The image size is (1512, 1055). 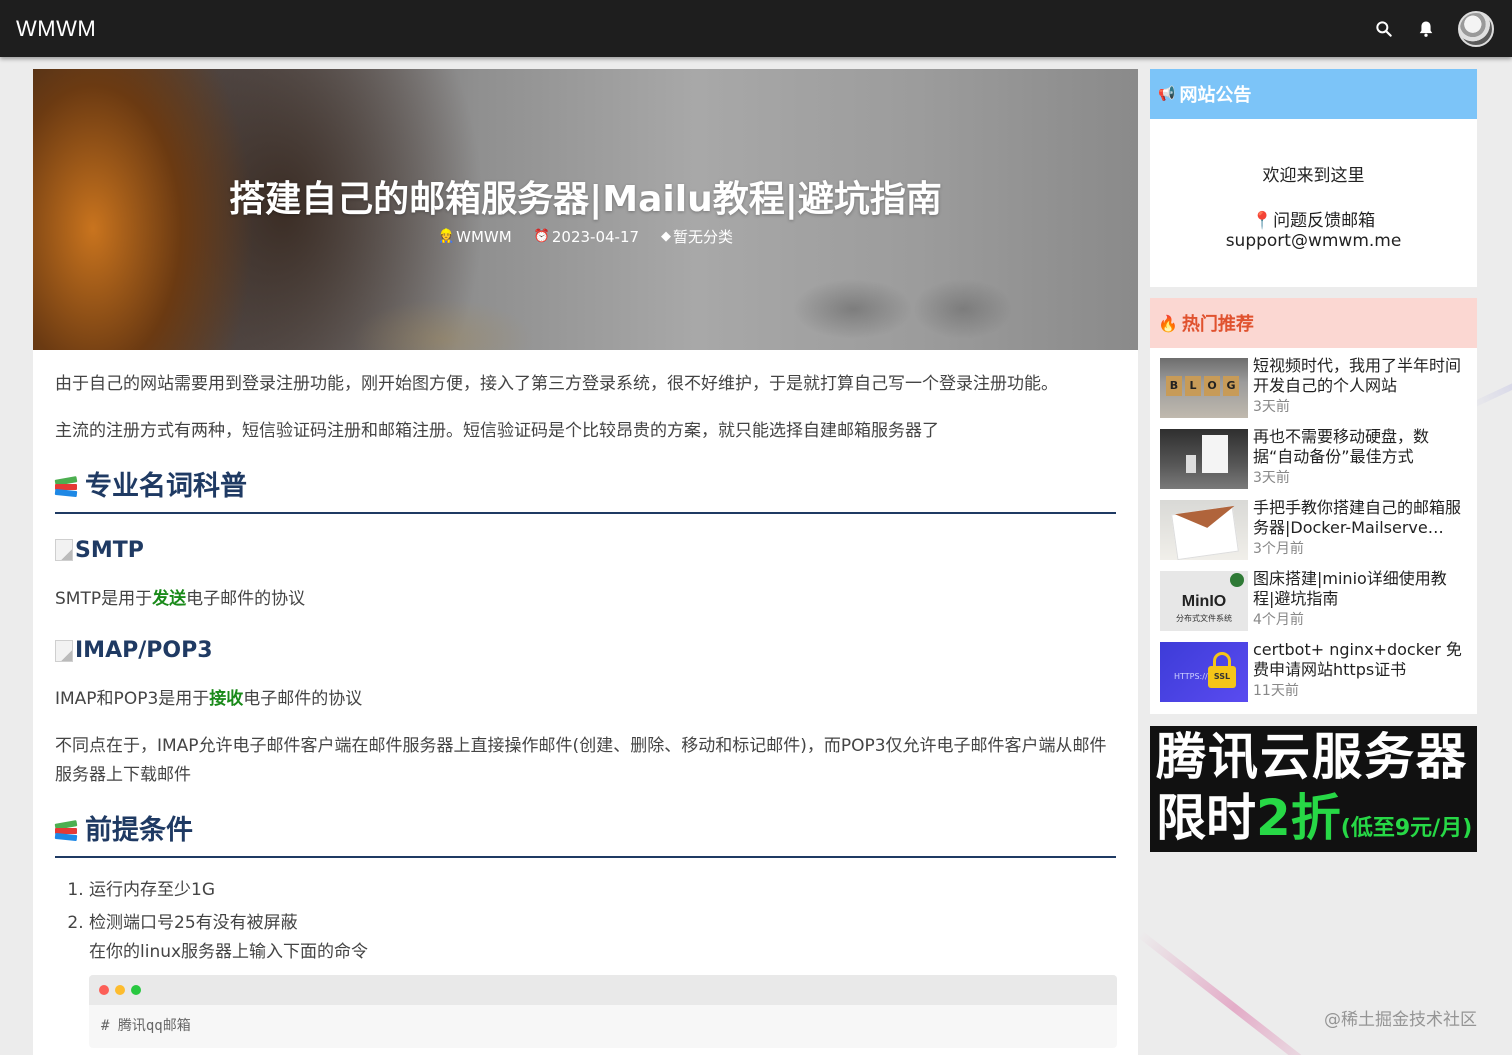 I want to click on imap-paragraph: IMAP和POP3是用于接收电子邮件的协议, so click(x=209, y=699).